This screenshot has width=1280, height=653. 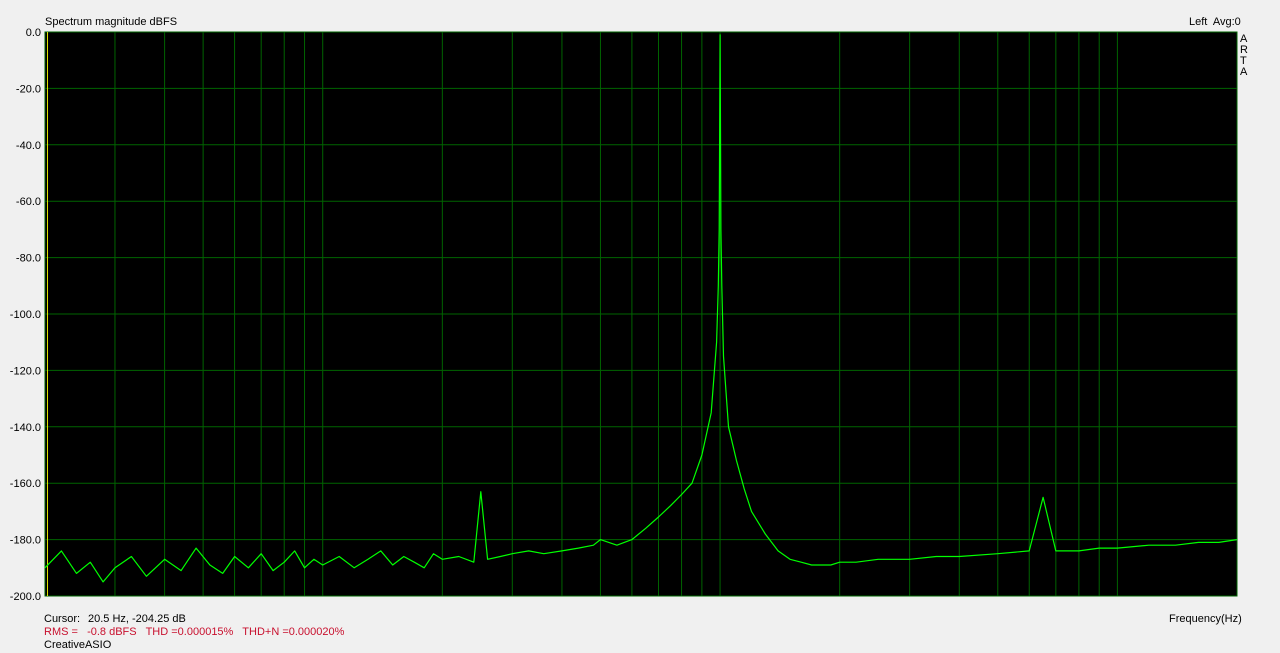 What do you see at coordinates (25, 541) in the screenshot?
I see `y-tick-label: -180.0` at bounding box center [25, 541].